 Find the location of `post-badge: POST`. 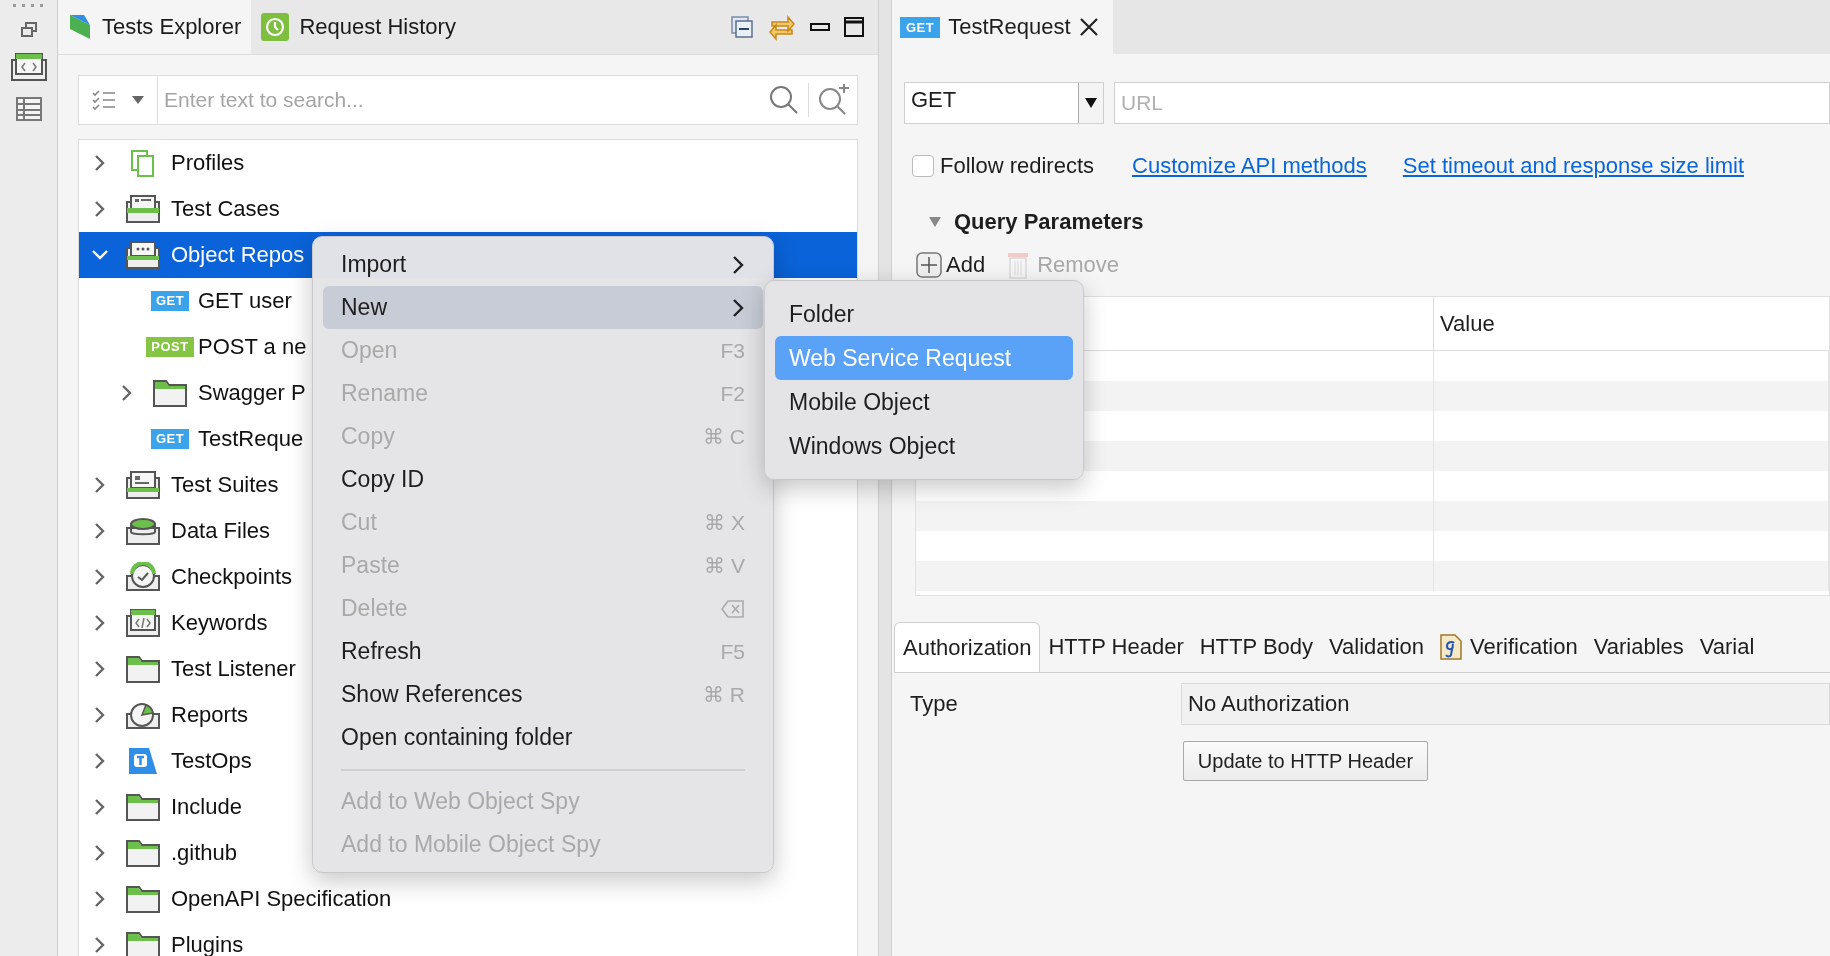

post-badge: POST is located at coordinates (170, 347).